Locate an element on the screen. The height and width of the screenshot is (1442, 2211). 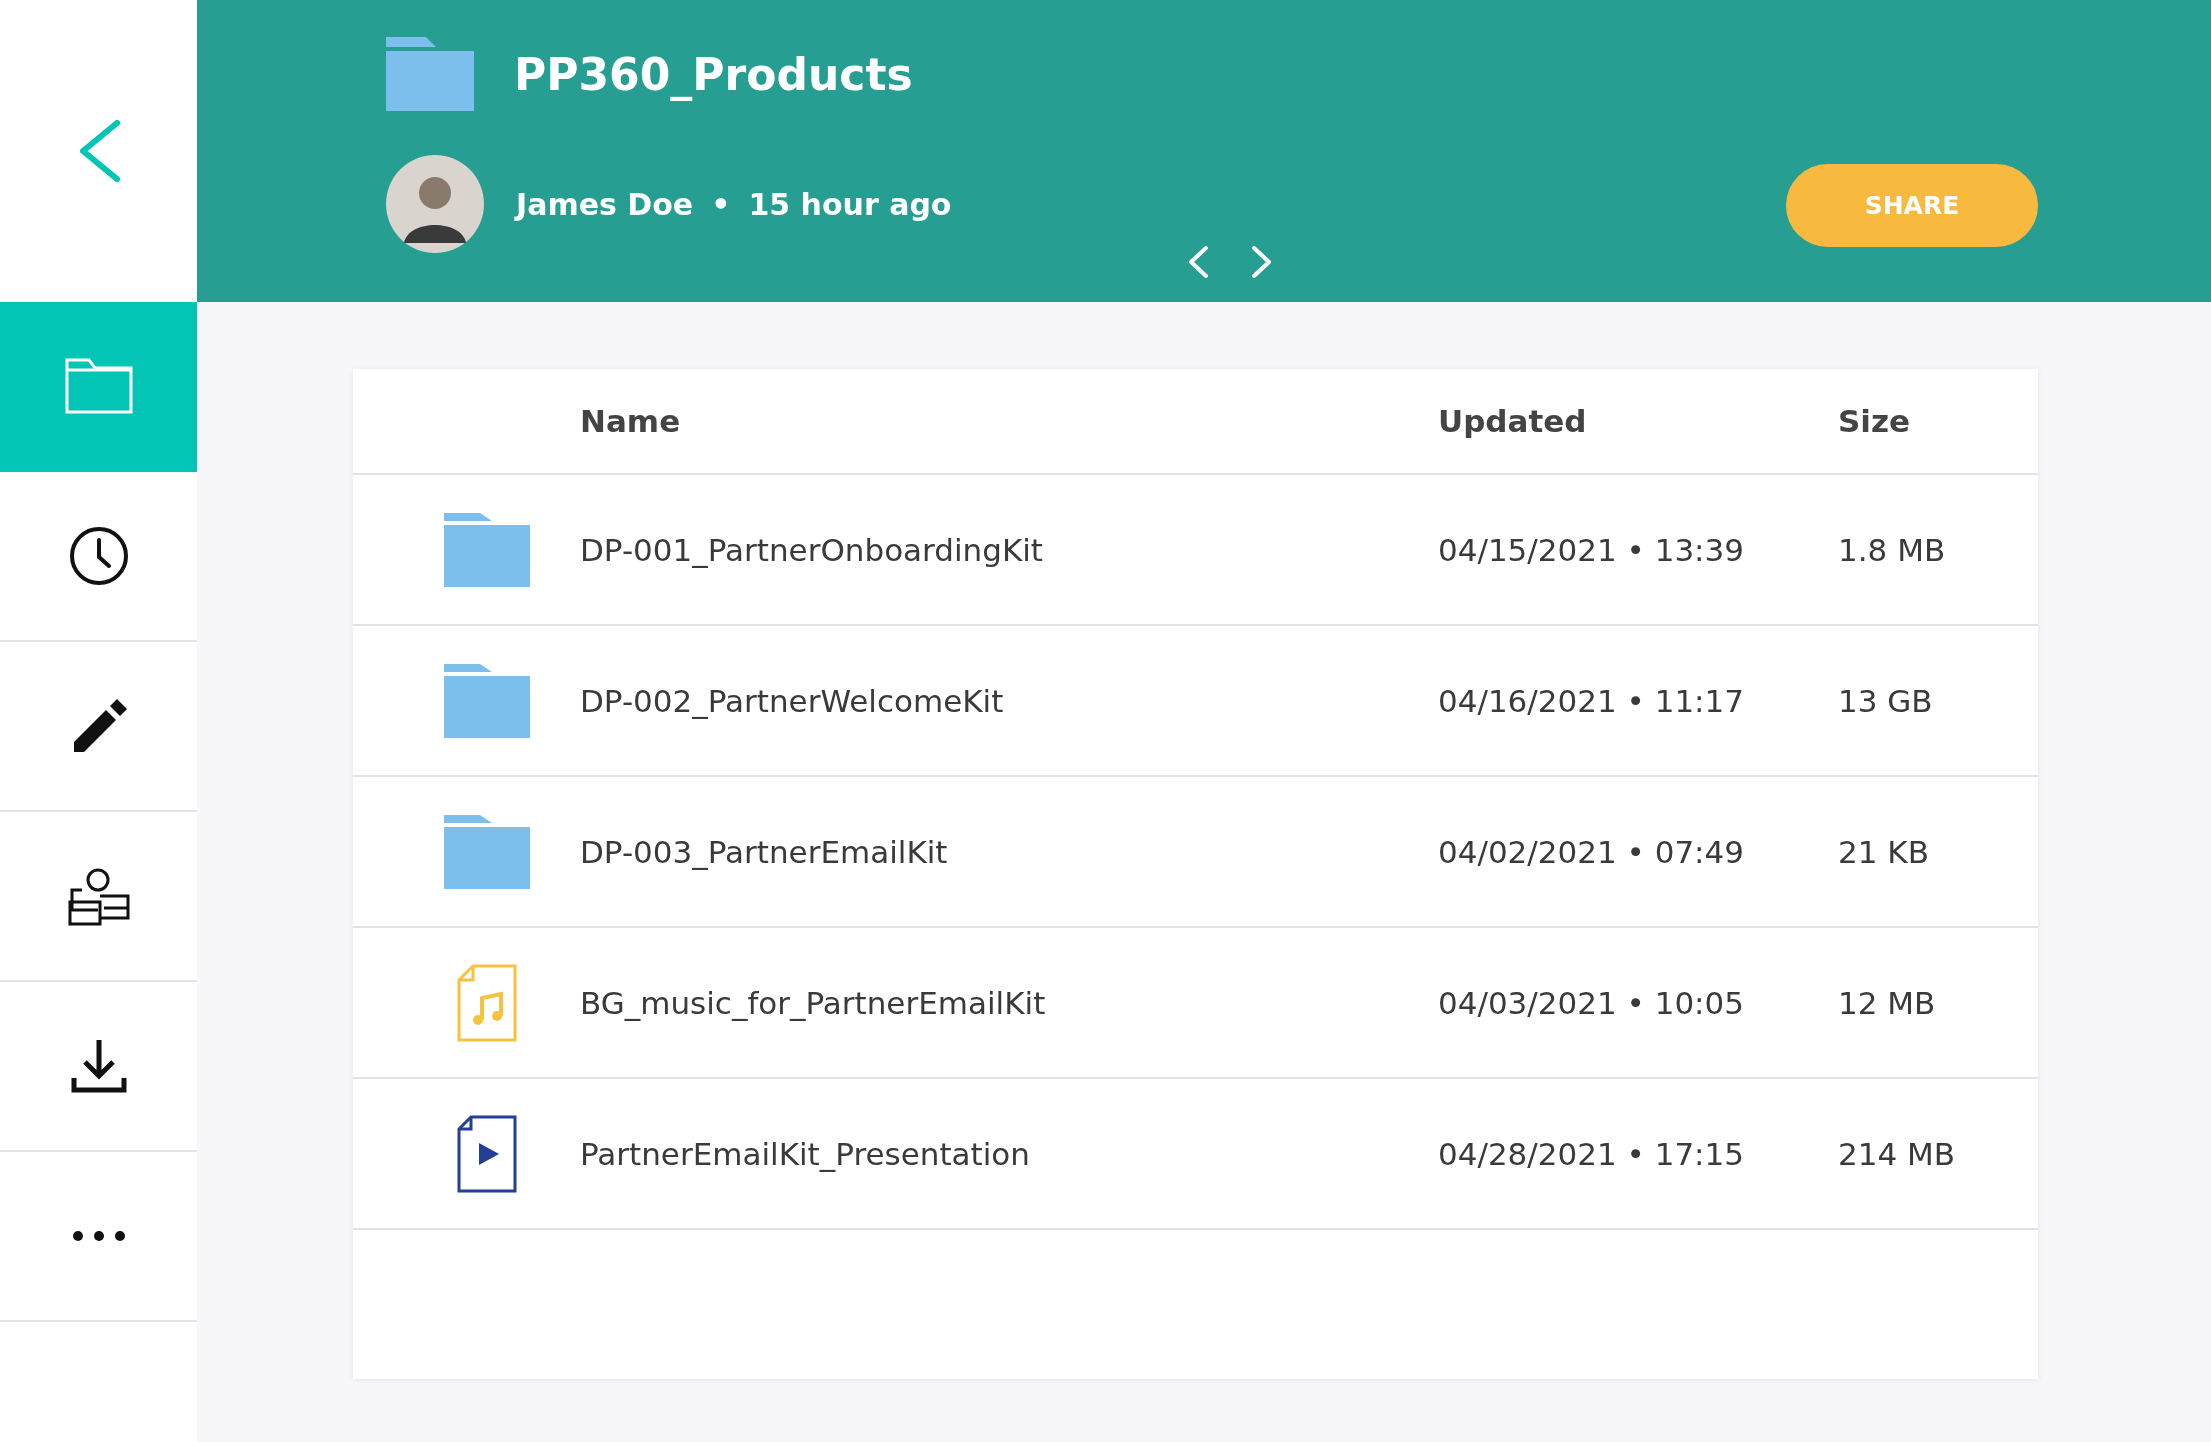
file-name: DP-002_PartnerWelcomeKit is located at coordinates (792, 700).